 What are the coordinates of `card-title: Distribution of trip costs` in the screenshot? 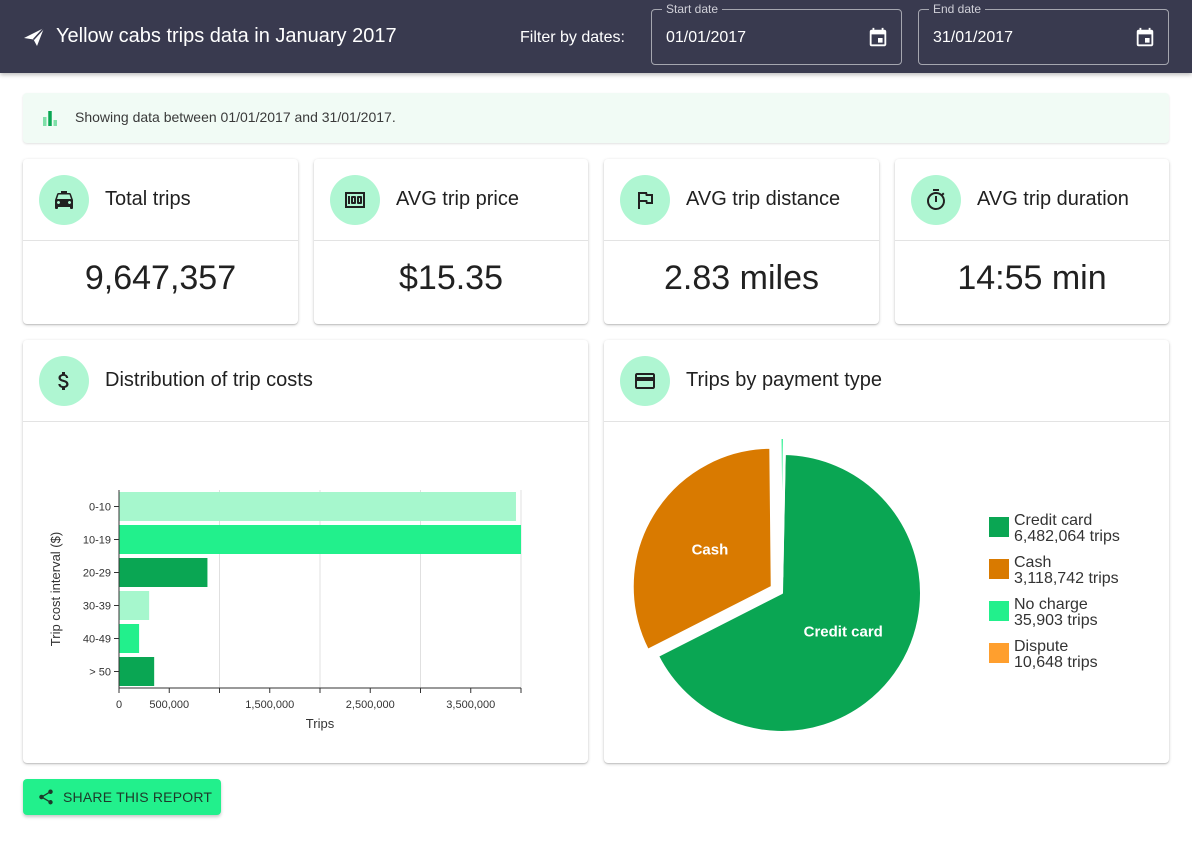 It's located at (209, 380).